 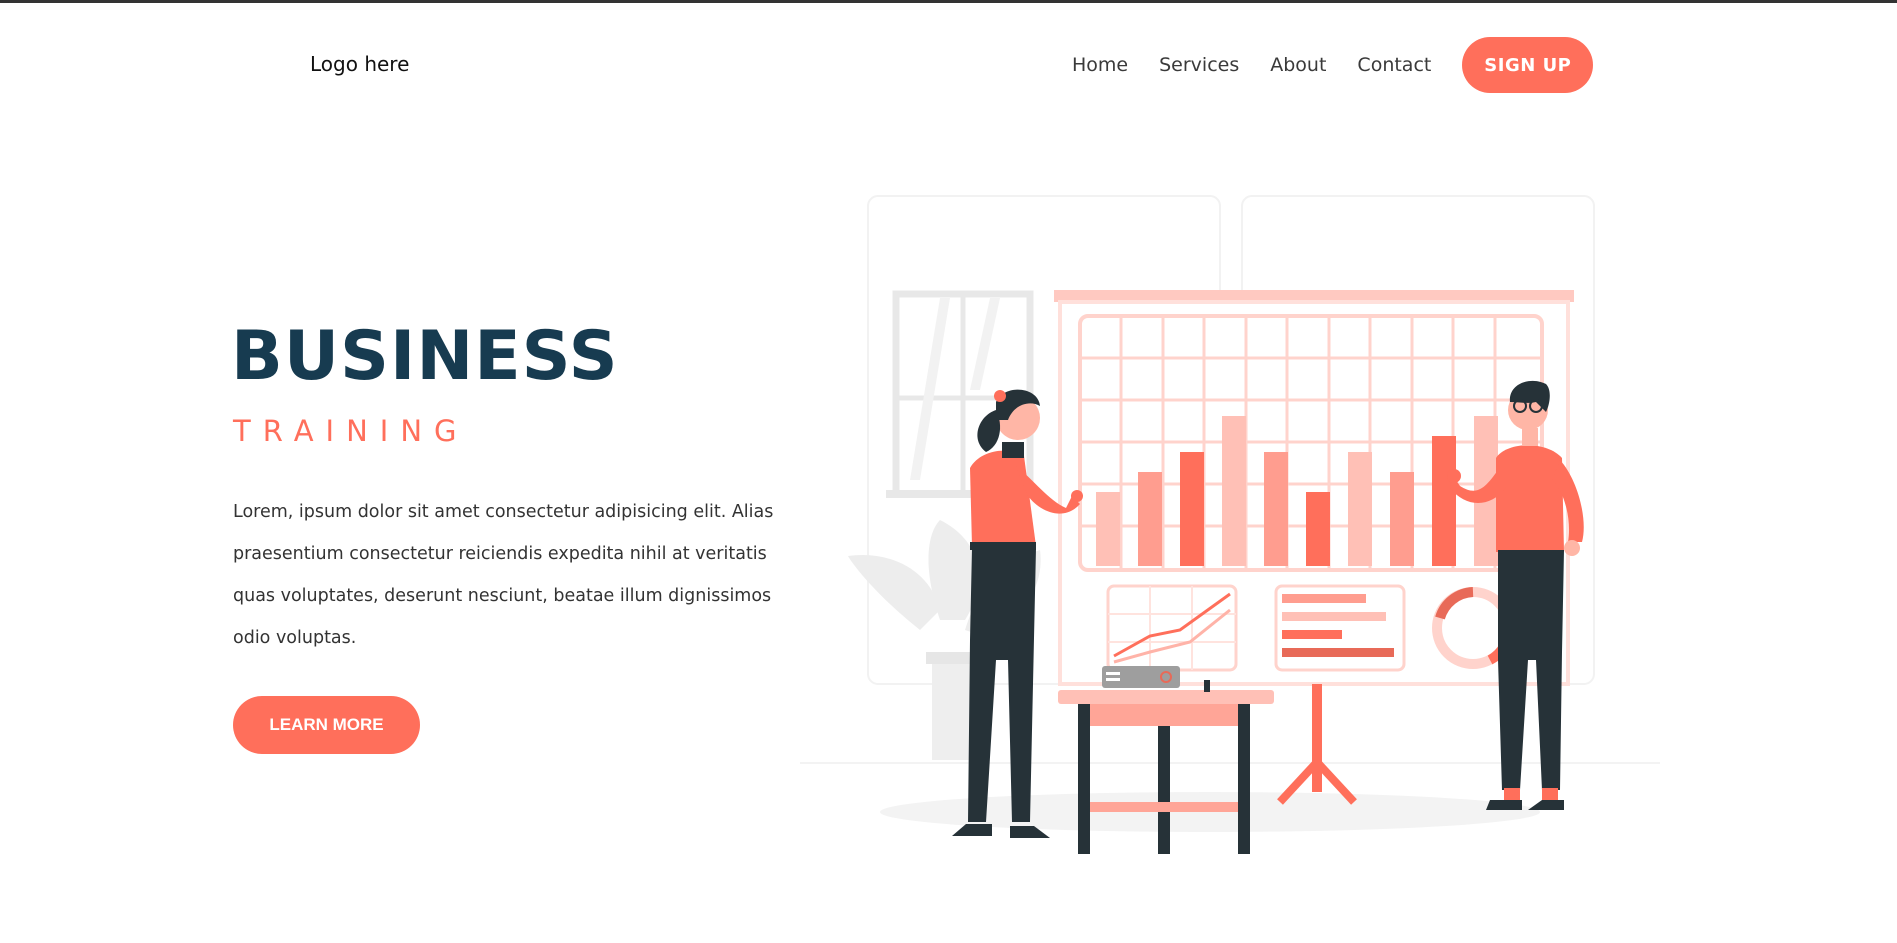 I want to click on logo-text: Logo here, so click(x=359, y=64).